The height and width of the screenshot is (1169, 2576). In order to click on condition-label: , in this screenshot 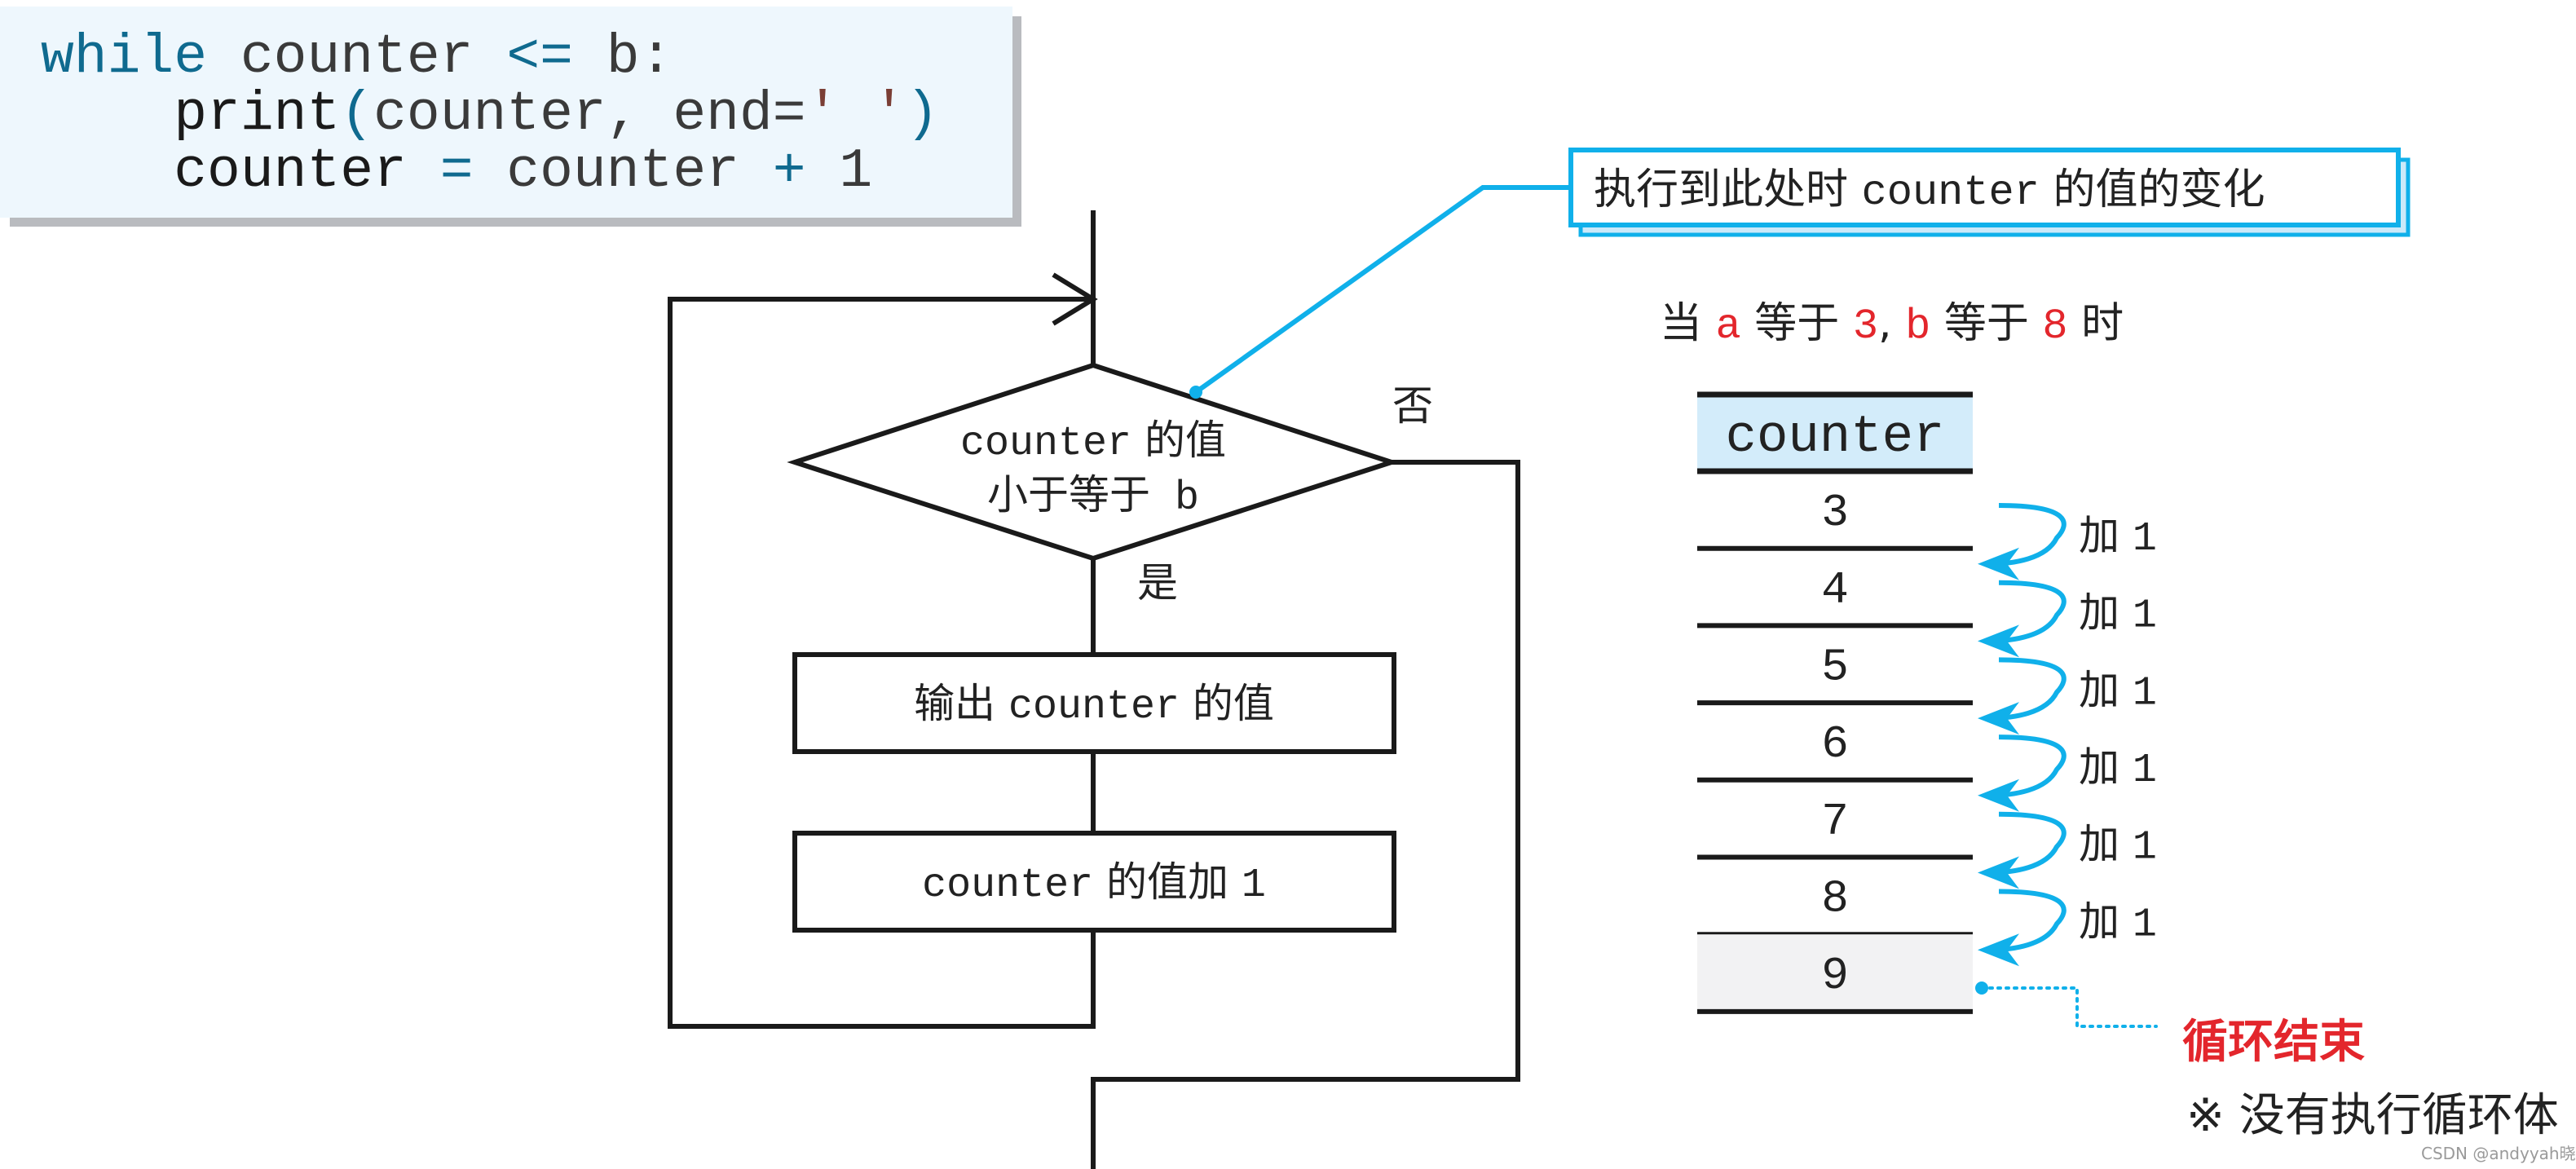, I will do `click(1891, 323)`.